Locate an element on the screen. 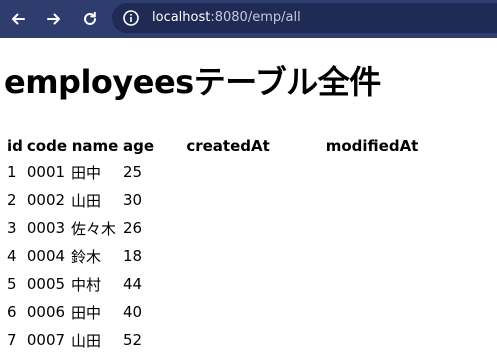  cell-code: 0003 is located at coordinates (46, 228).